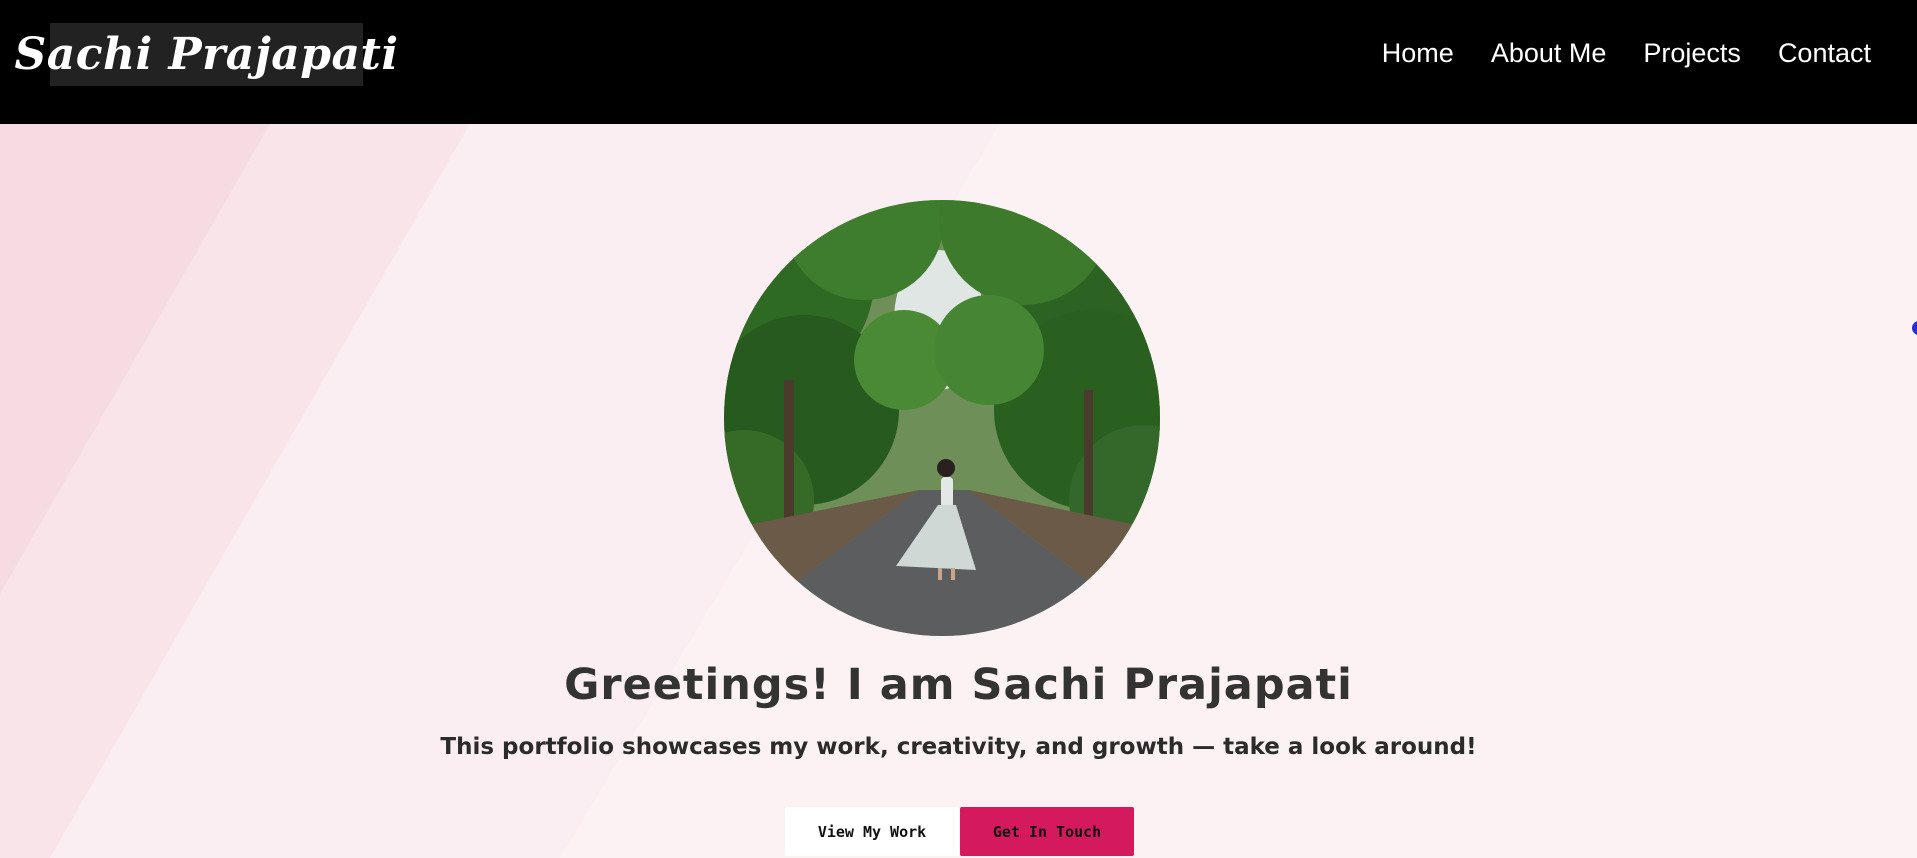 This screenshot has height=858, width=1917. I want to click on view-my-work-button: View My Work, so click(872, 831).